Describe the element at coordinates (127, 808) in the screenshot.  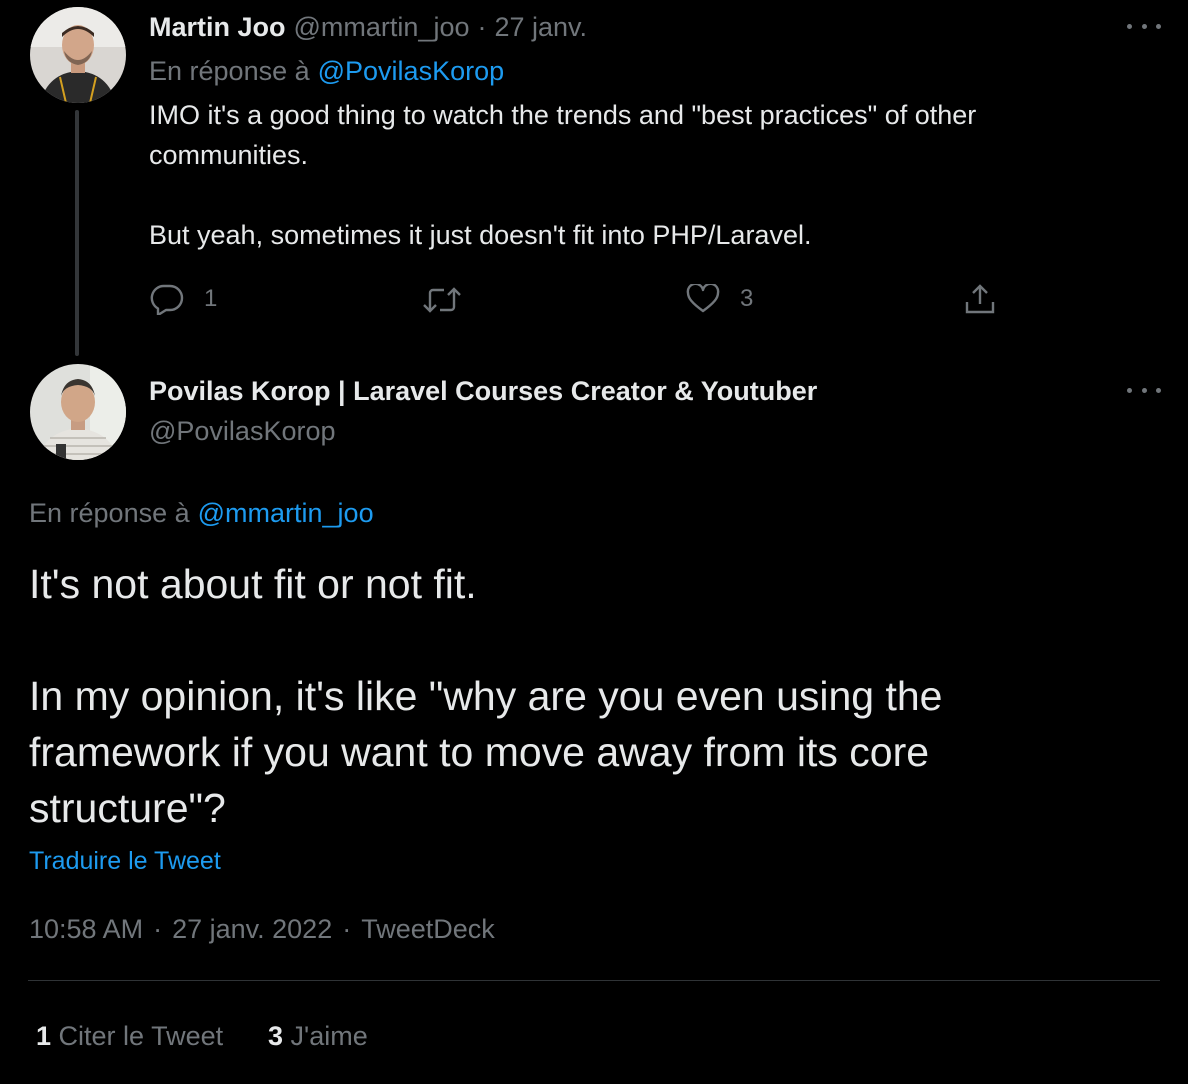
I see `tweet-text-line: structure"?` at that location.